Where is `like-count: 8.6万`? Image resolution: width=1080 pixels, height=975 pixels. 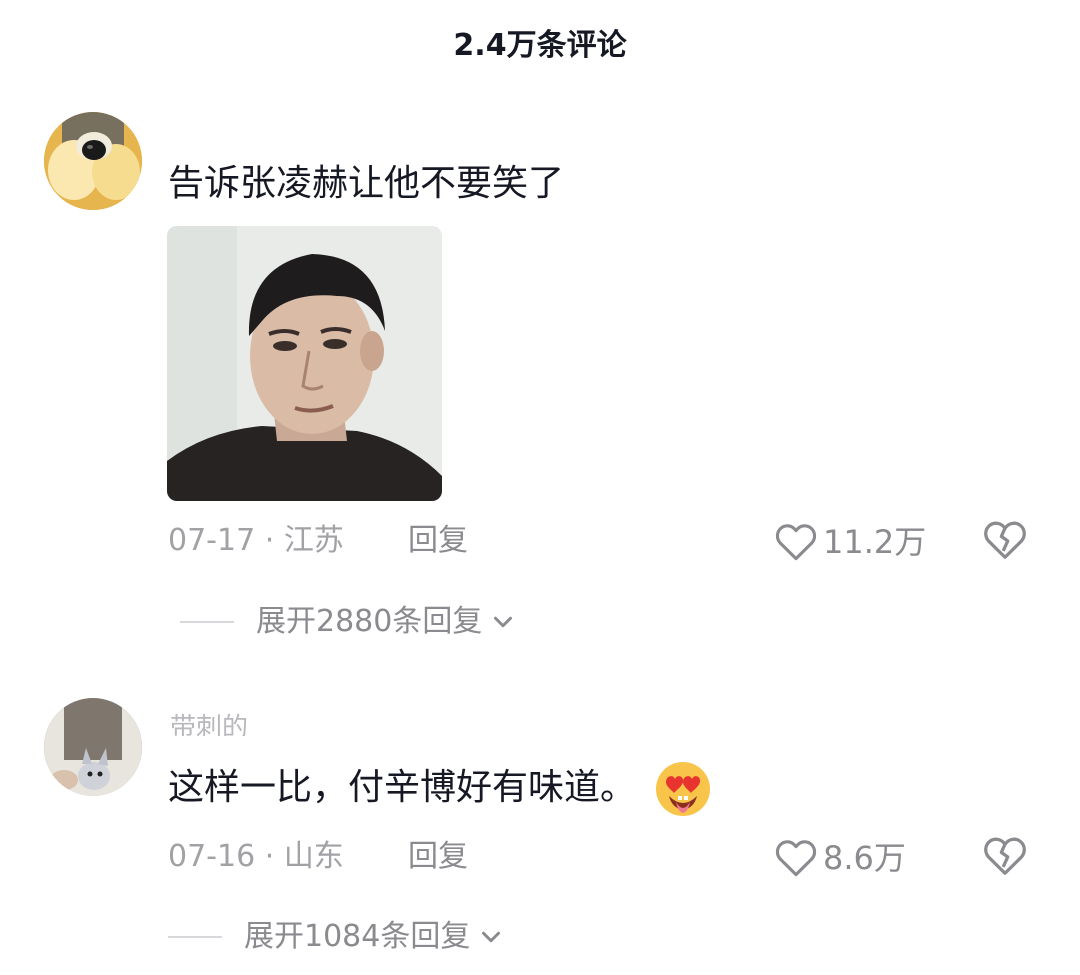 like-count: 8.6万 is located at coordinates (864, 858).